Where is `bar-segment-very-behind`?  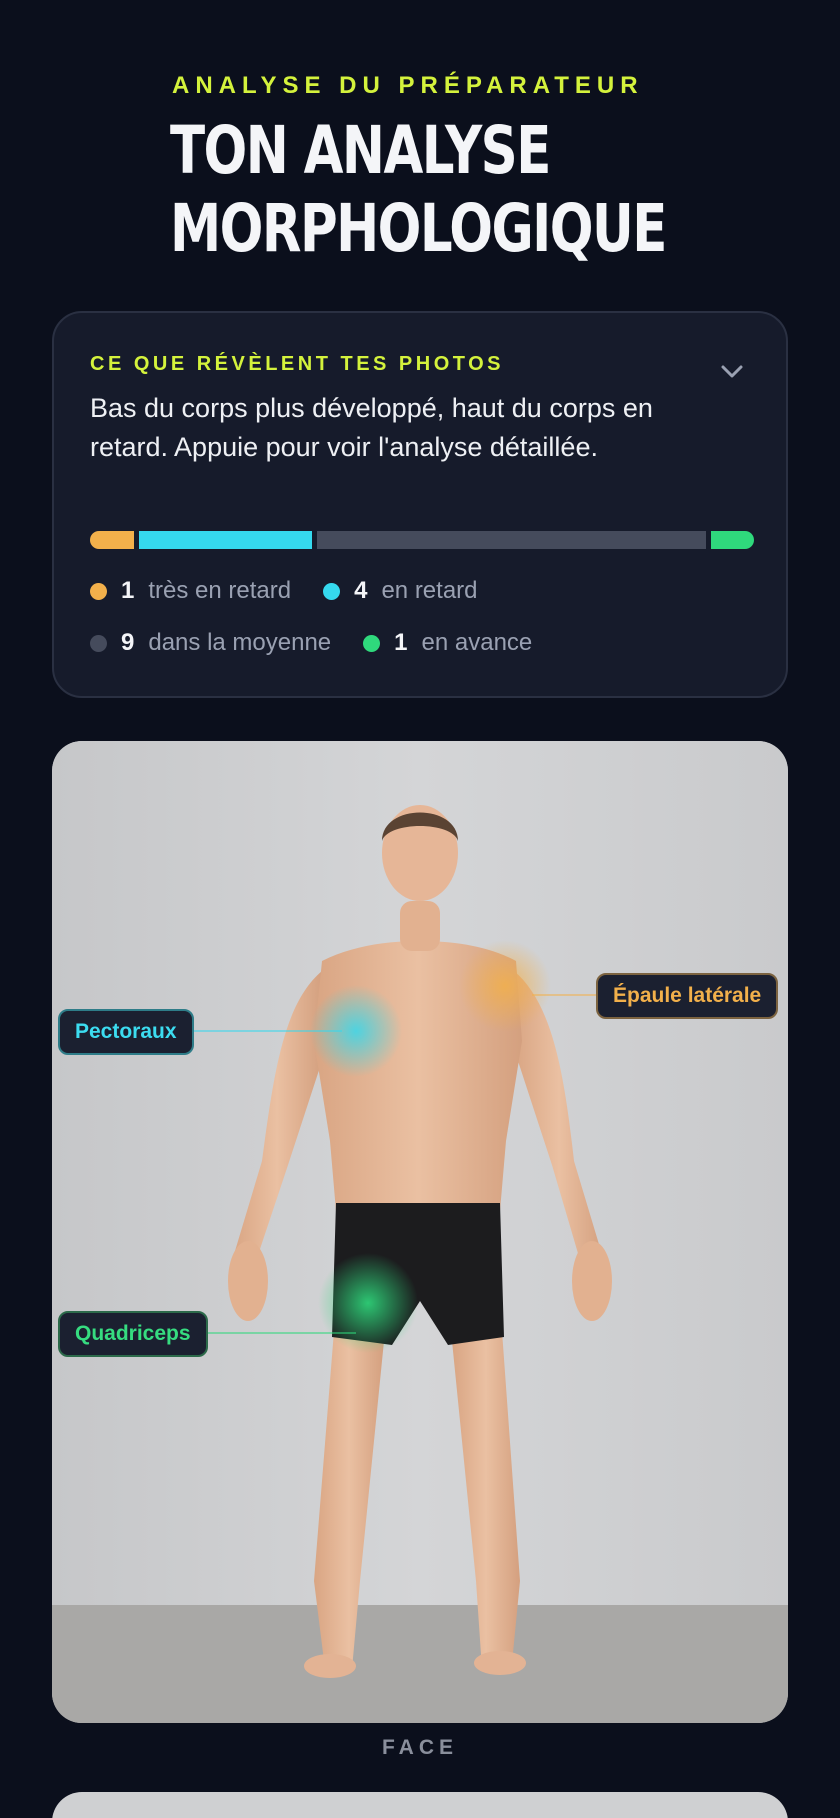 bar-segment-very-behind is located at coordinates (112, 540).